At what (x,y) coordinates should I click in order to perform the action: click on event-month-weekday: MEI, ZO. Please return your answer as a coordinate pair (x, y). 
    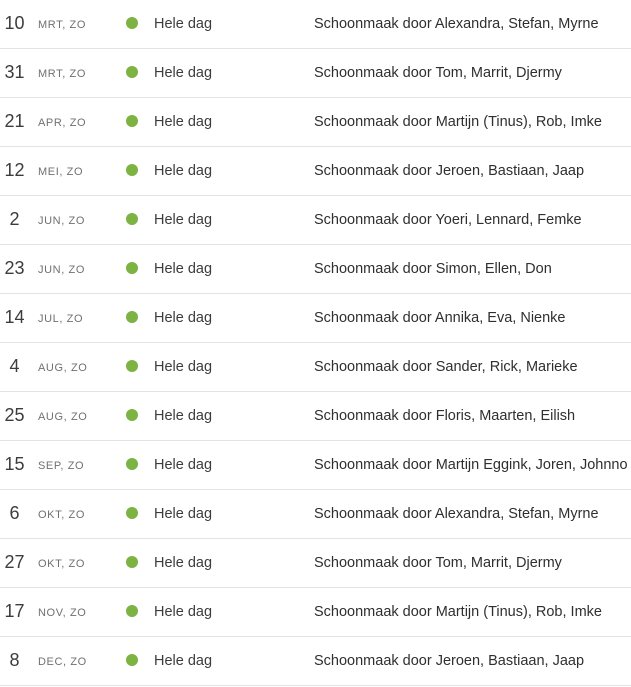
    Looking at the image, I should click on (61, 172).